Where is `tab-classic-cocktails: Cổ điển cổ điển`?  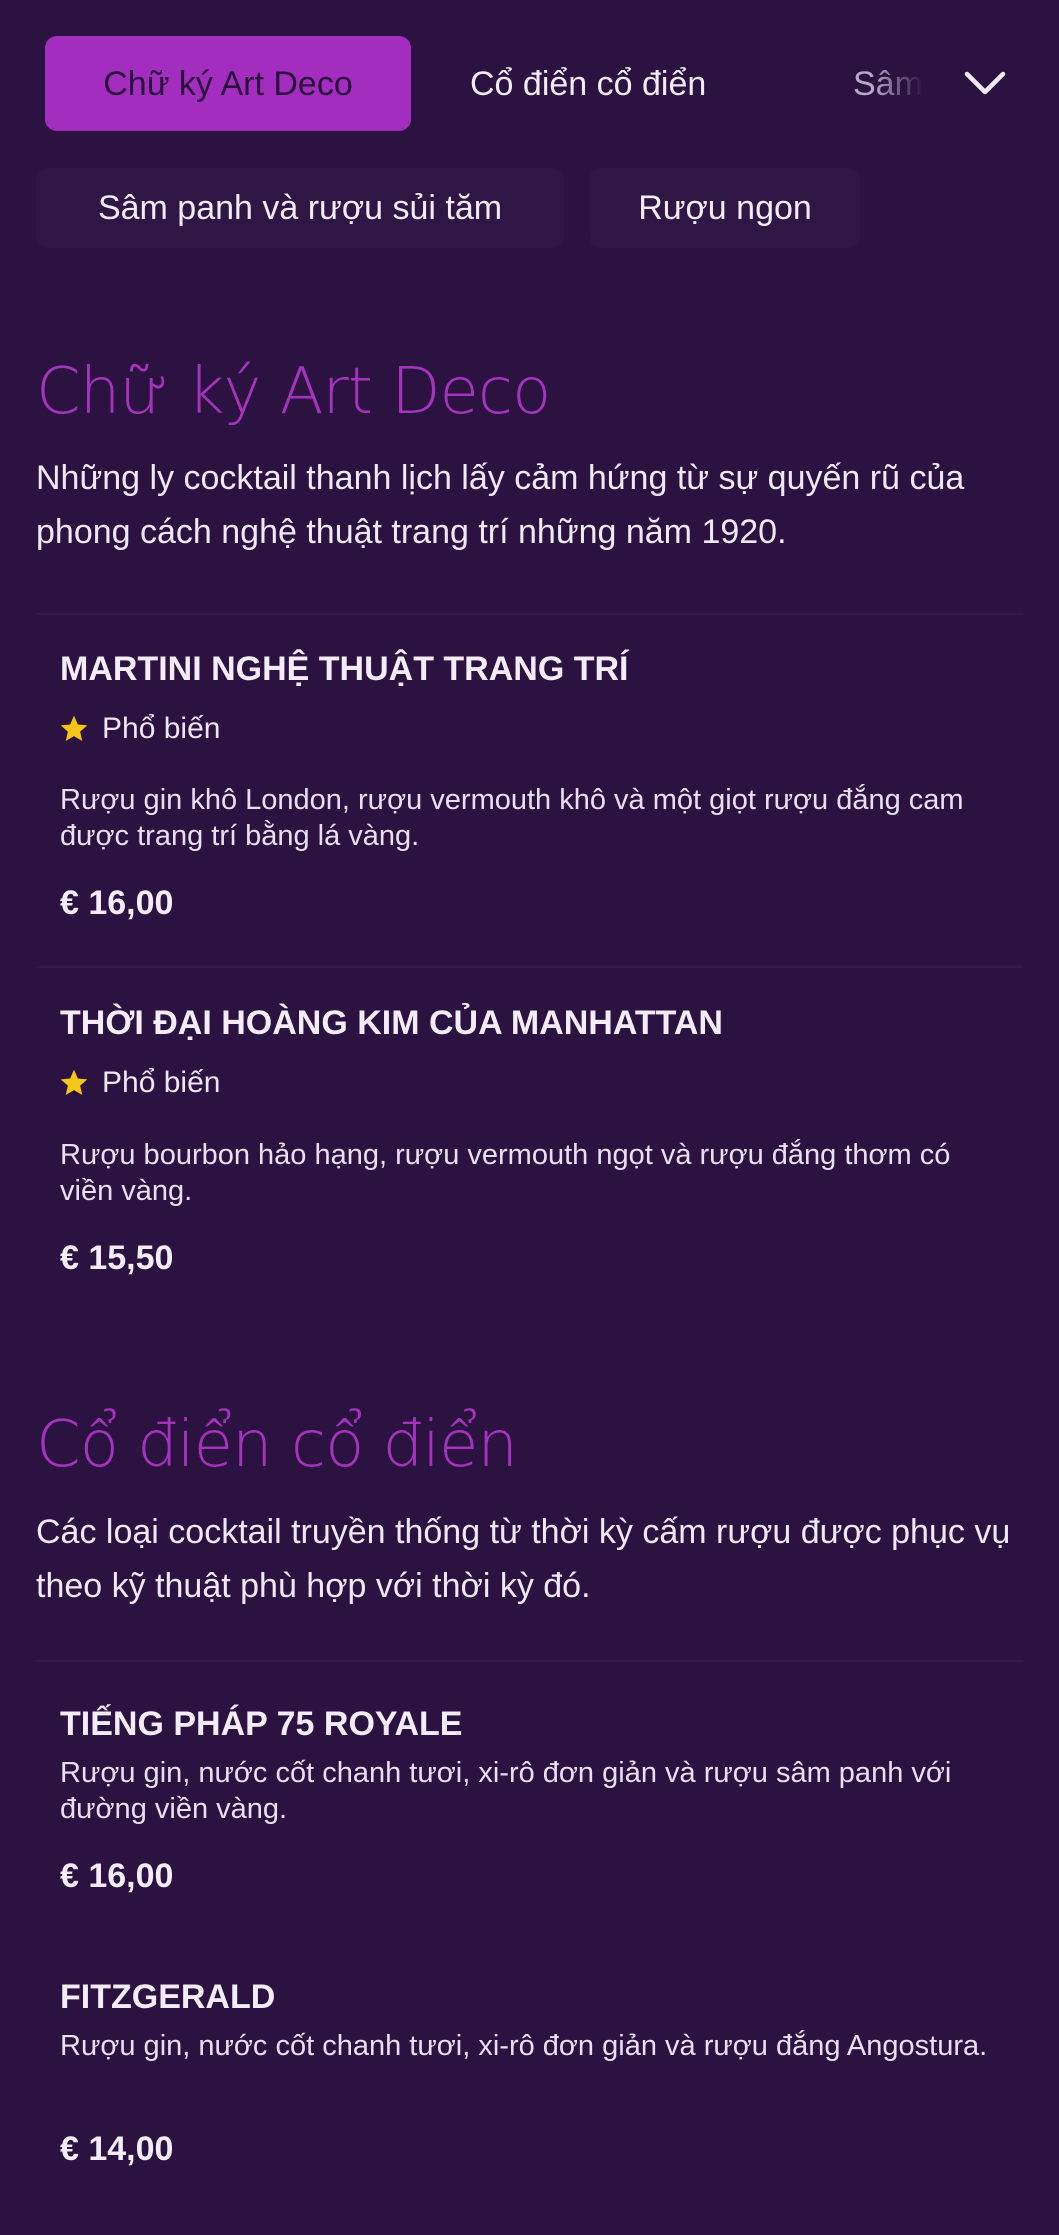
tab-classic-cocktails: Cổ điển cổ điển is located at coordinates (588, 83).